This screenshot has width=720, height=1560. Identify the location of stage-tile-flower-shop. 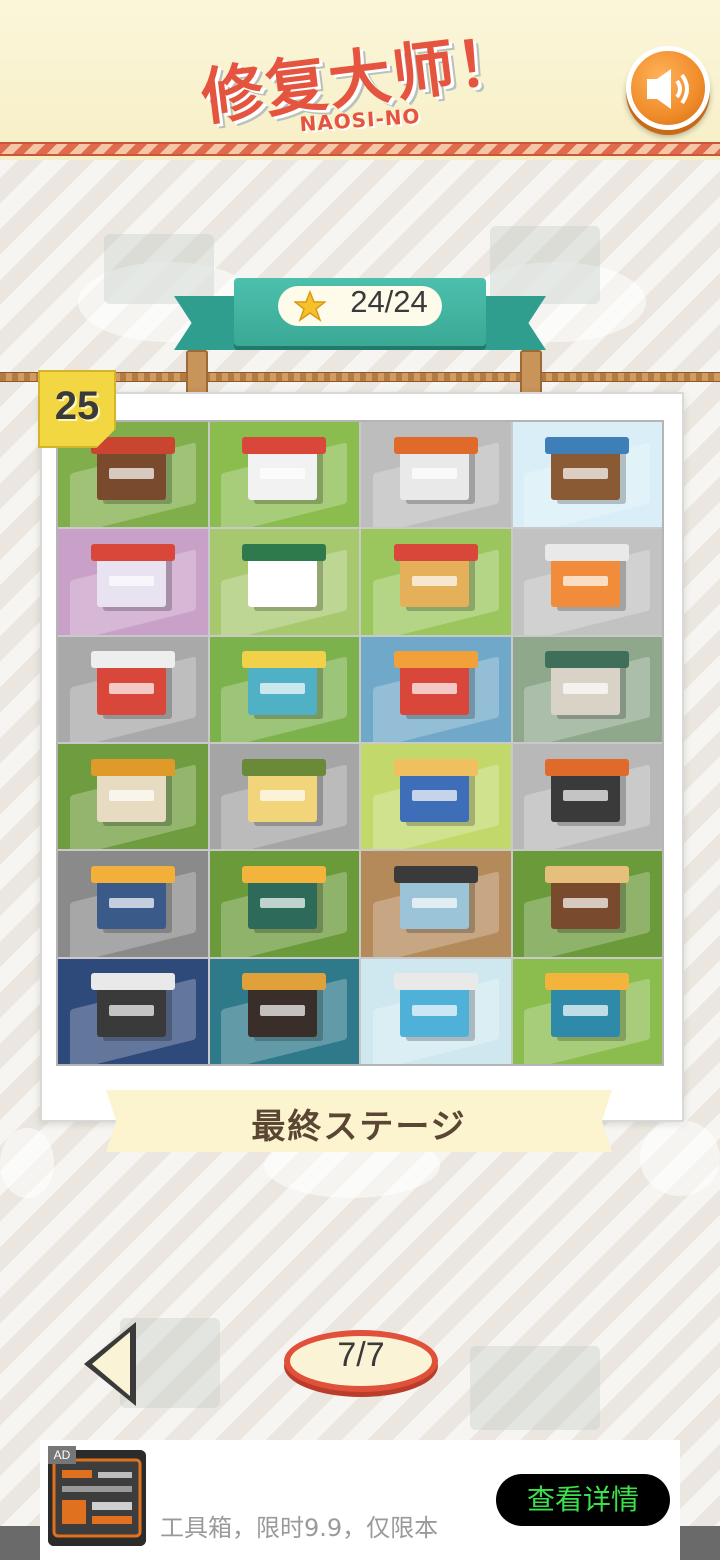
(284, 582).